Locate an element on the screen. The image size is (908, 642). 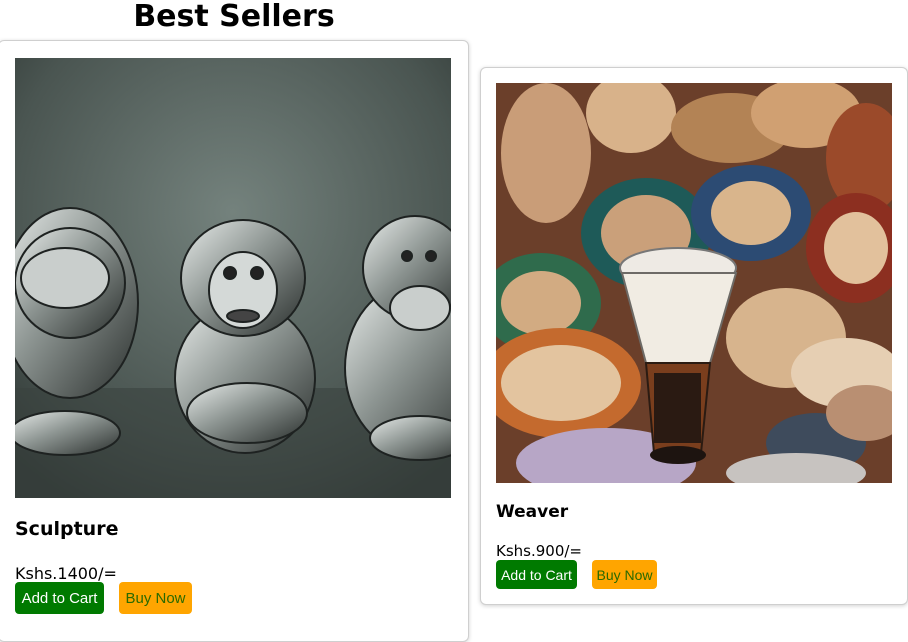
product-name: Sculpture is located at coordinates (67, 529).